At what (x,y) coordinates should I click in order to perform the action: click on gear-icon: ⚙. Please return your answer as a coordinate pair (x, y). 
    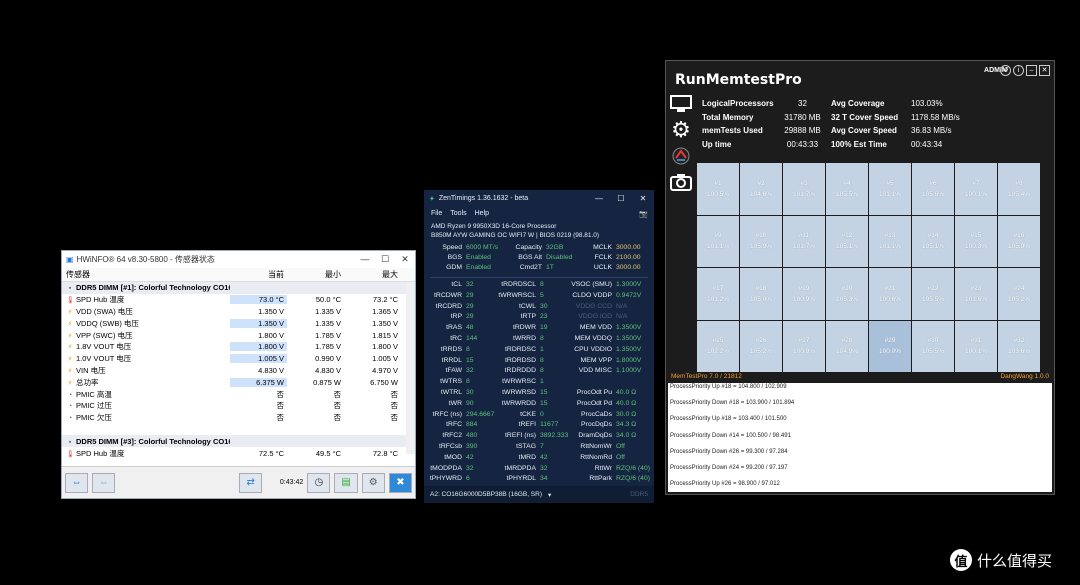
    Looking at the image, I should click on (681, 129).